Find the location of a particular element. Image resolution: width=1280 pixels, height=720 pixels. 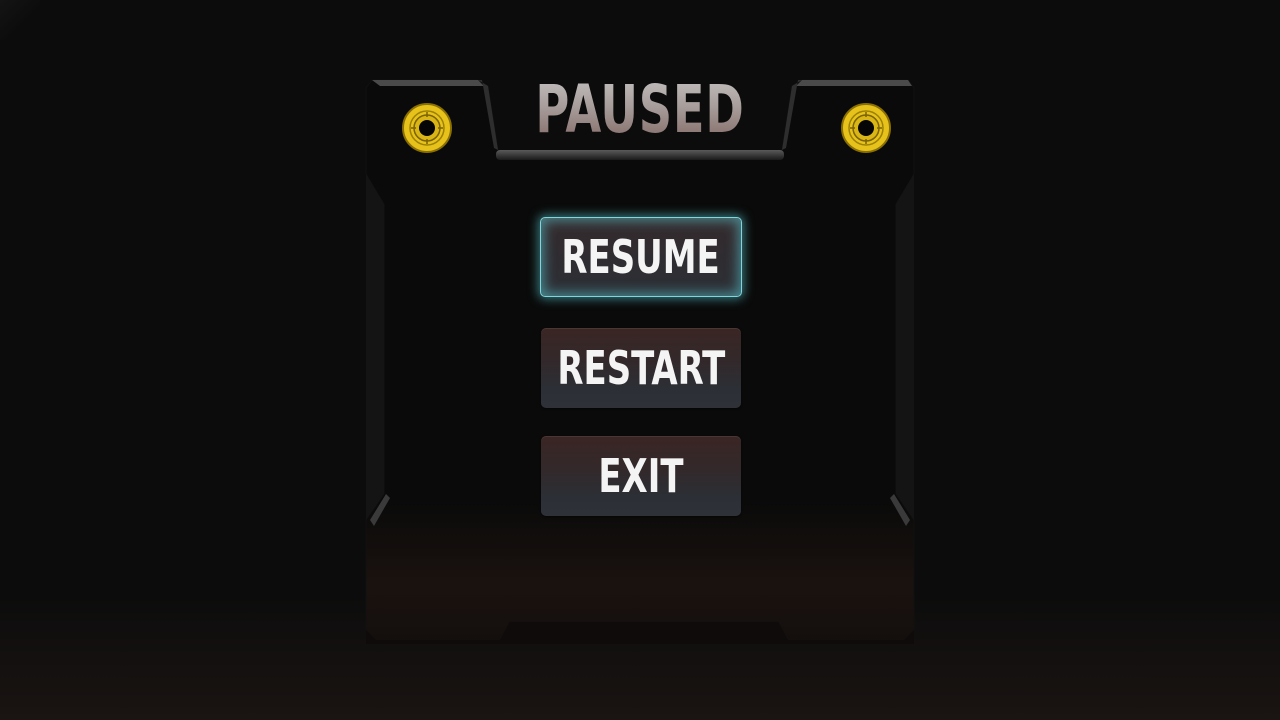

restart-button-label: RESTART is located at coordinates (641, 368).